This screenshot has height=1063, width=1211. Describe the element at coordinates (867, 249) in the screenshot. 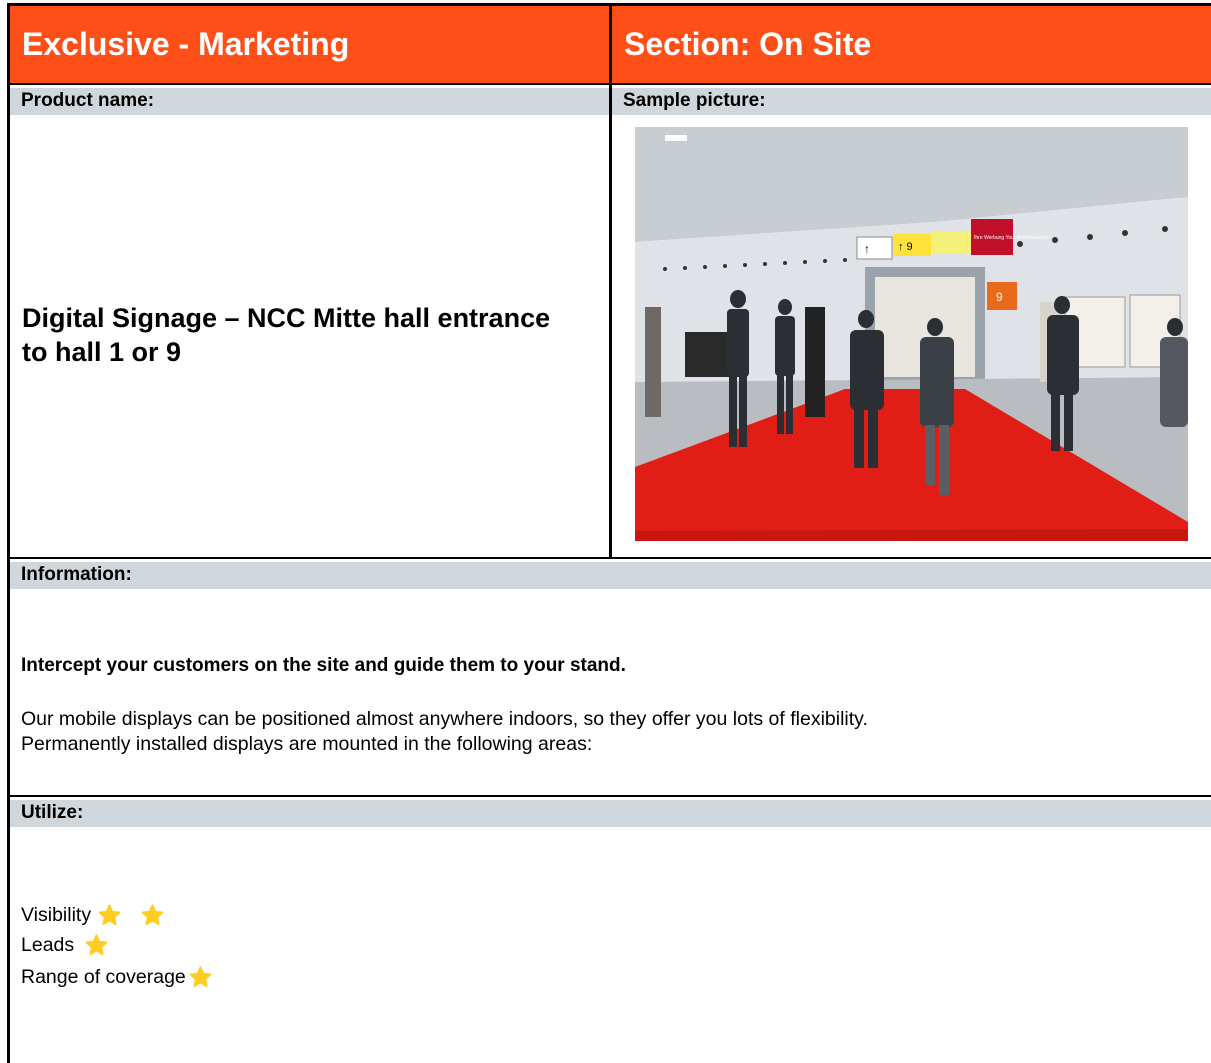

I see `sign-arrow-1: ↑` at that location.